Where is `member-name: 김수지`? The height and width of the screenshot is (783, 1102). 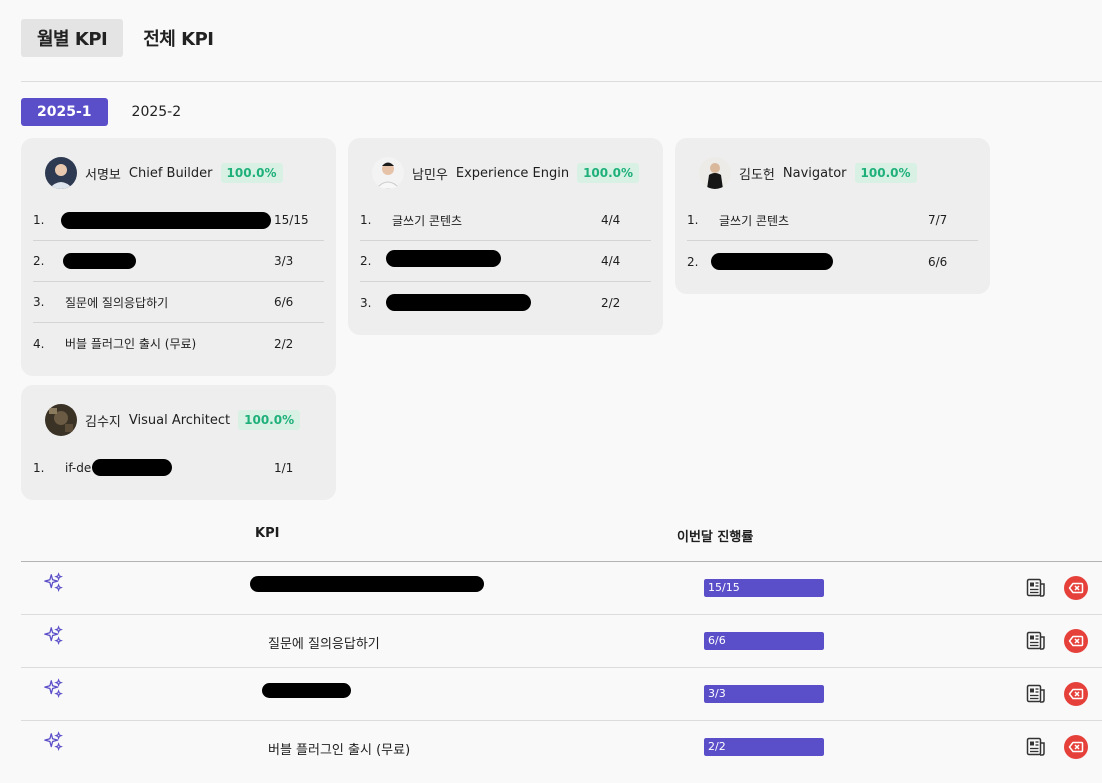
member-name: 김수지 is located at coordinates (103, 422).